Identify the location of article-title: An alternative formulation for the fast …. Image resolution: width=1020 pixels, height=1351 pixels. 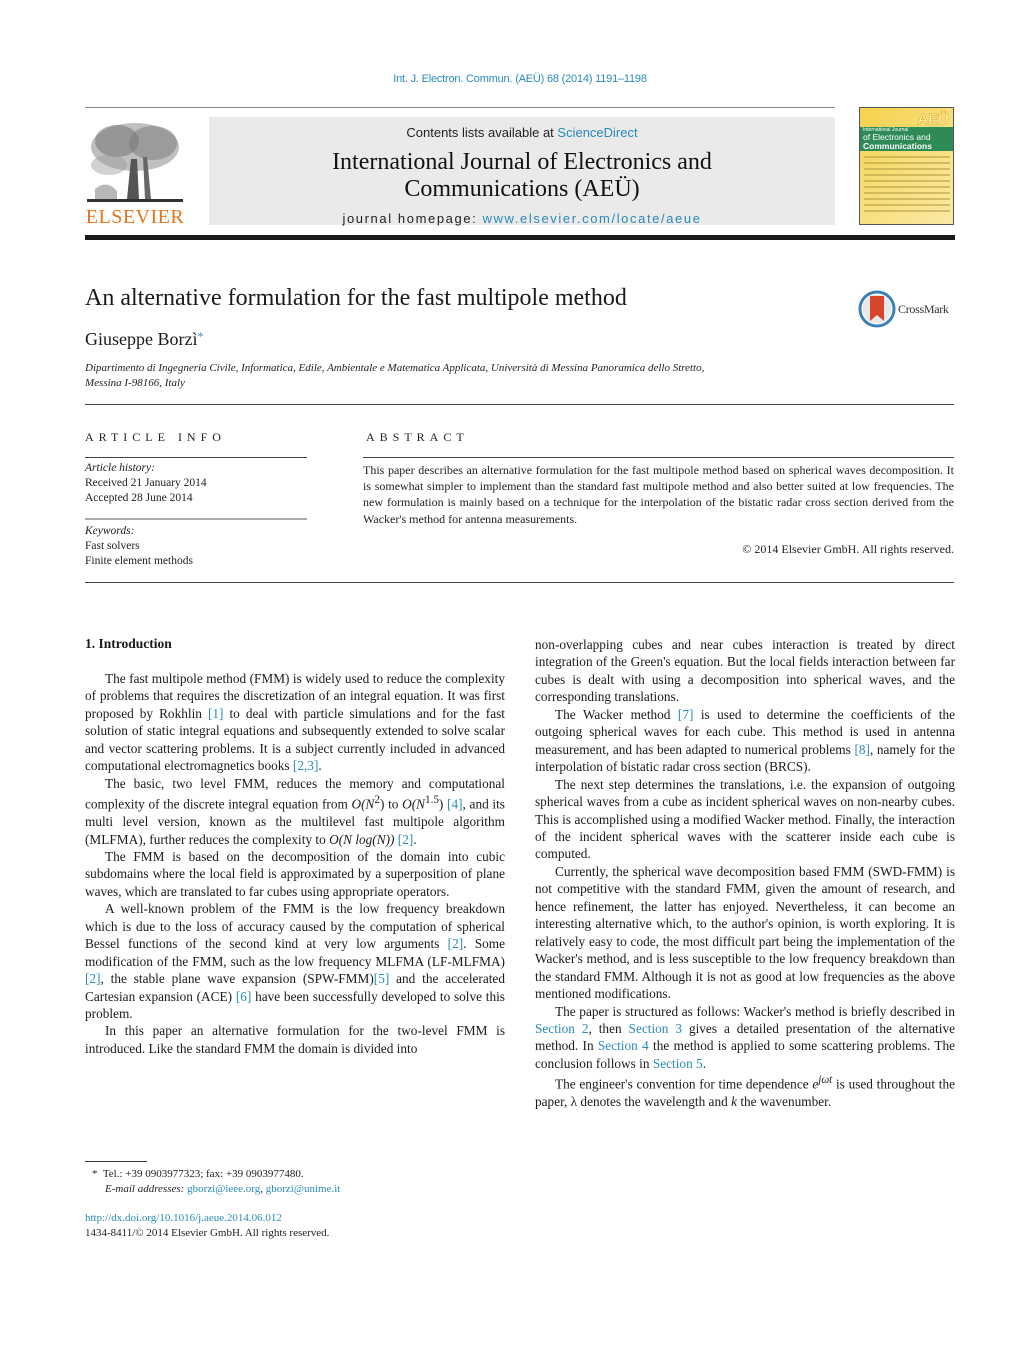
(356, 298).